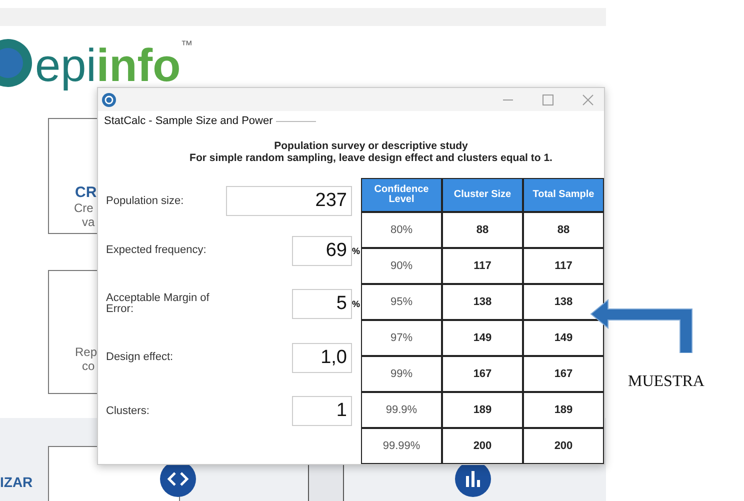 The height and width of the screenshot is (501, 744). What do you see at coordinates (666, 382) in the screenshot?
I see `annotation-label: MUESTRA` at bounding box center [666, 382].